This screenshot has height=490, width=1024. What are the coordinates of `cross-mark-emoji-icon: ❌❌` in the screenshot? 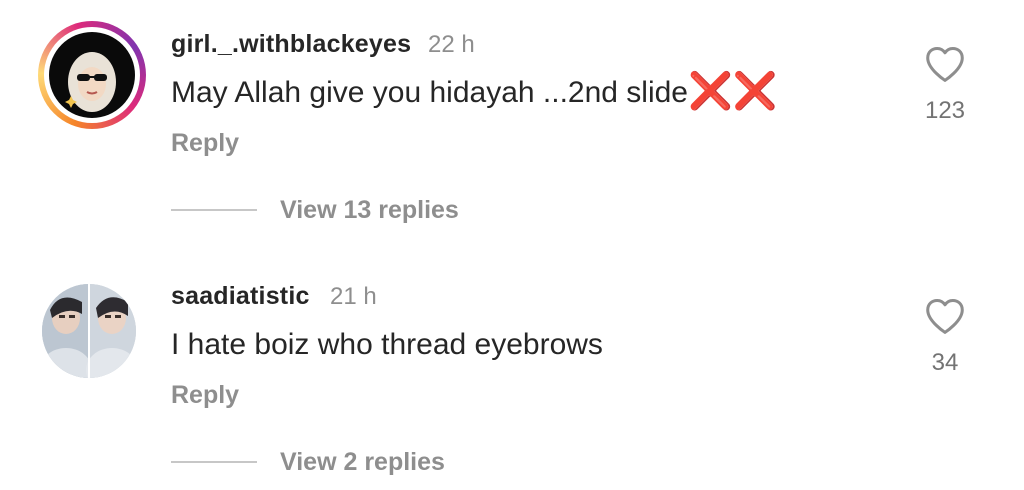 It's located at (733, 90).